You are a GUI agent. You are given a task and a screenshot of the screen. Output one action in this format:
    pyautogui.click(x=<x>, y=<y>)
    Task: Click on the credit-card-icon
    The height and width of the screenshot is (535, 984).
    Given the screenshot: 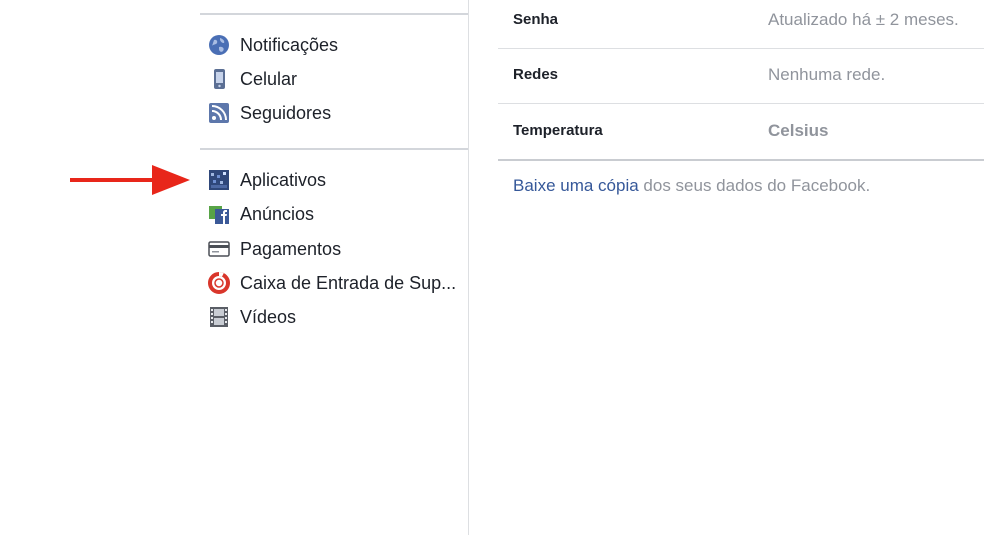 What is the action you would take?
    pyautogui.click(x=219, y=249)
    